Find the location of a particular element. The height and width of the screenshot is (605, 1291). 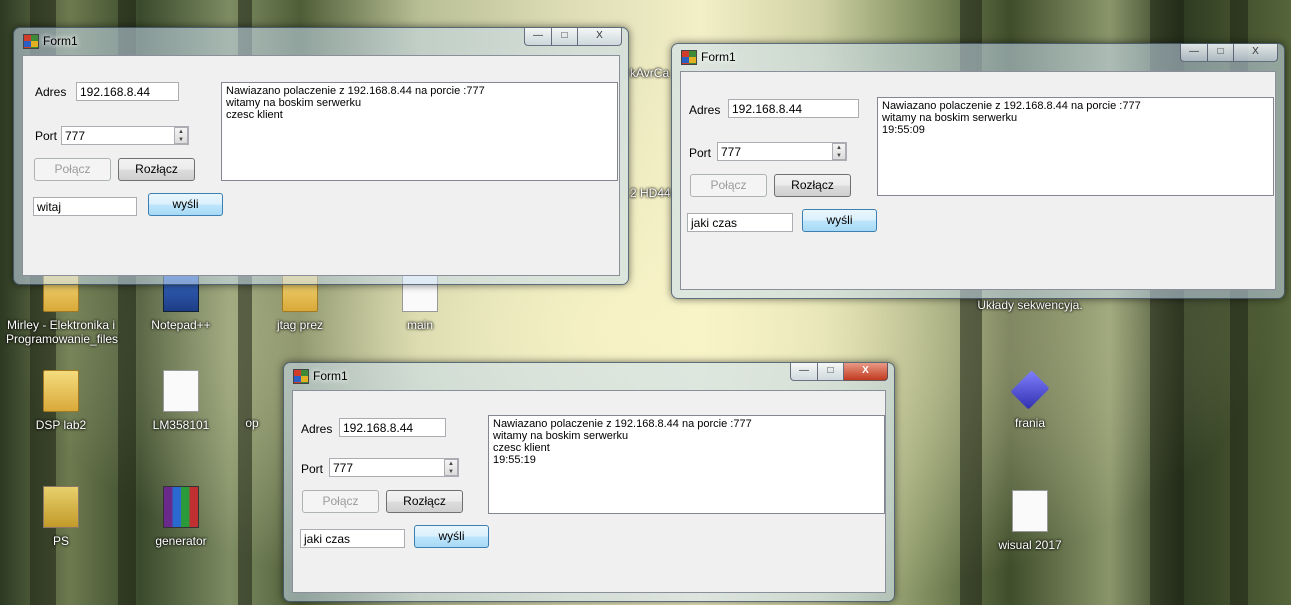

desktop-icon-generator: generator is located at coordinates (181, 517).